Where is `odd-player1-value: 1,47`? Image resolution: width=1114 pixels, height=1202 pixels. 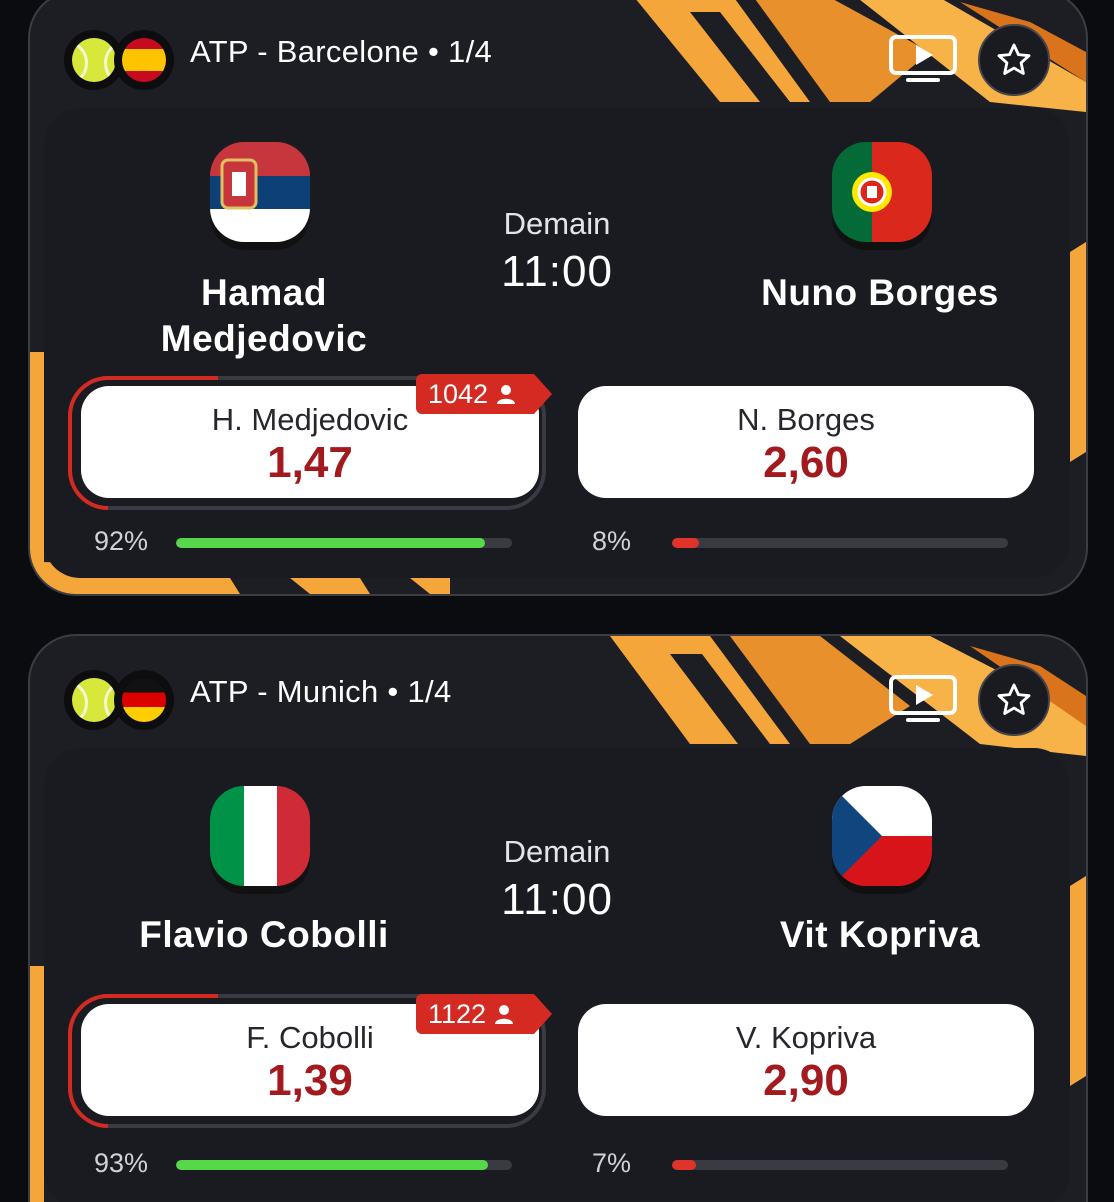
odd-player1-value: 1,47 is located at coordinates (310, 462).